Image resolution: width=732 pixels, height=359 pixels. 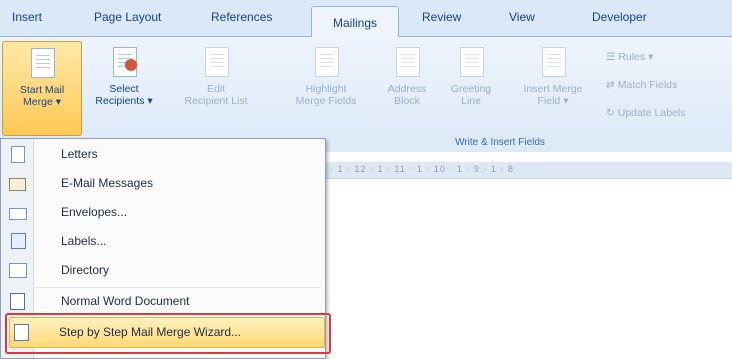 What do you see at coordinates (651, 113) in the screenshot?
I see `update-labels-label: Update Labels` at bounding box center [651, 113].